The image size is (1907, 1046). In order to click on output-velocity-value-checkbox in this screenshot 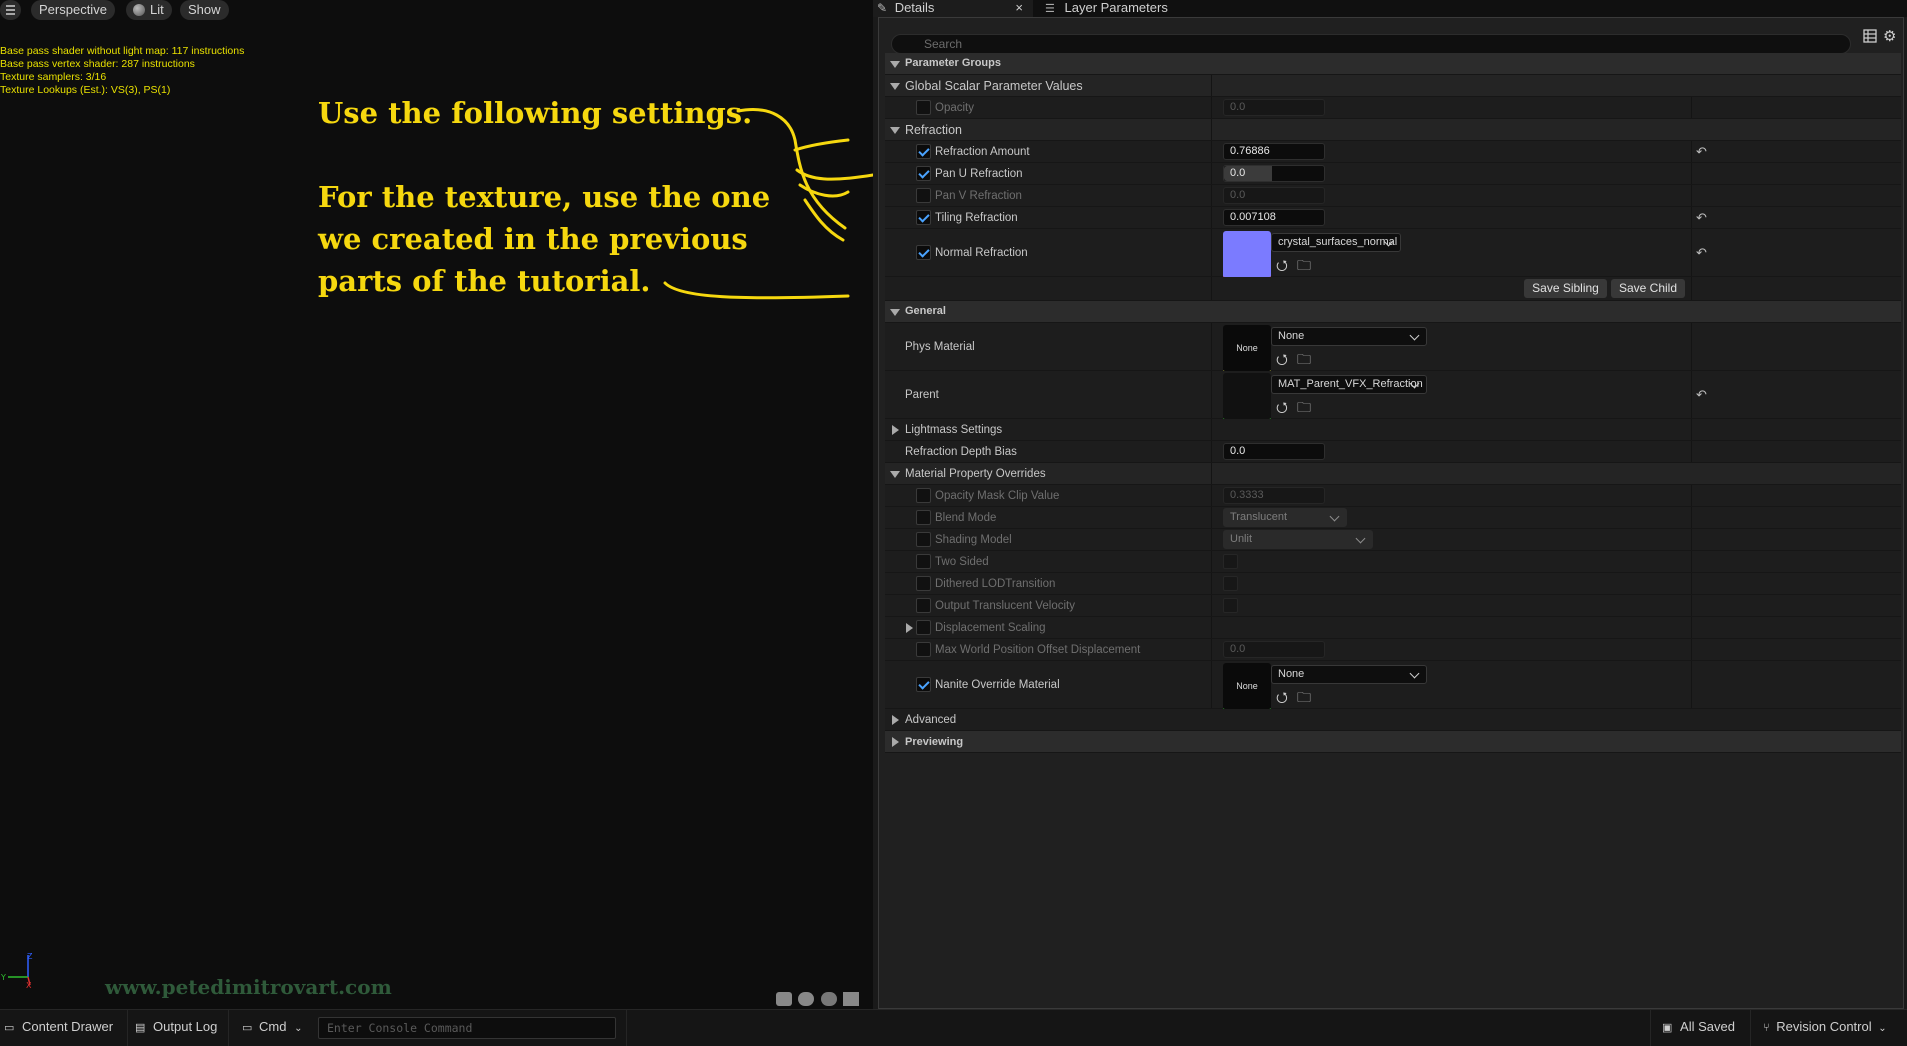, I will do `click(1230, 605)`.